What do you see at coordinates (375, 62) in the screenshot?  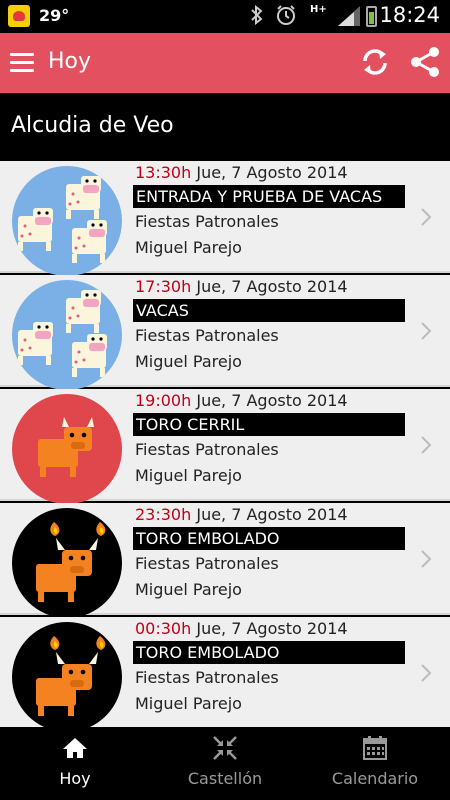 I see `refresh-icon` at bounding box center [375, 62].